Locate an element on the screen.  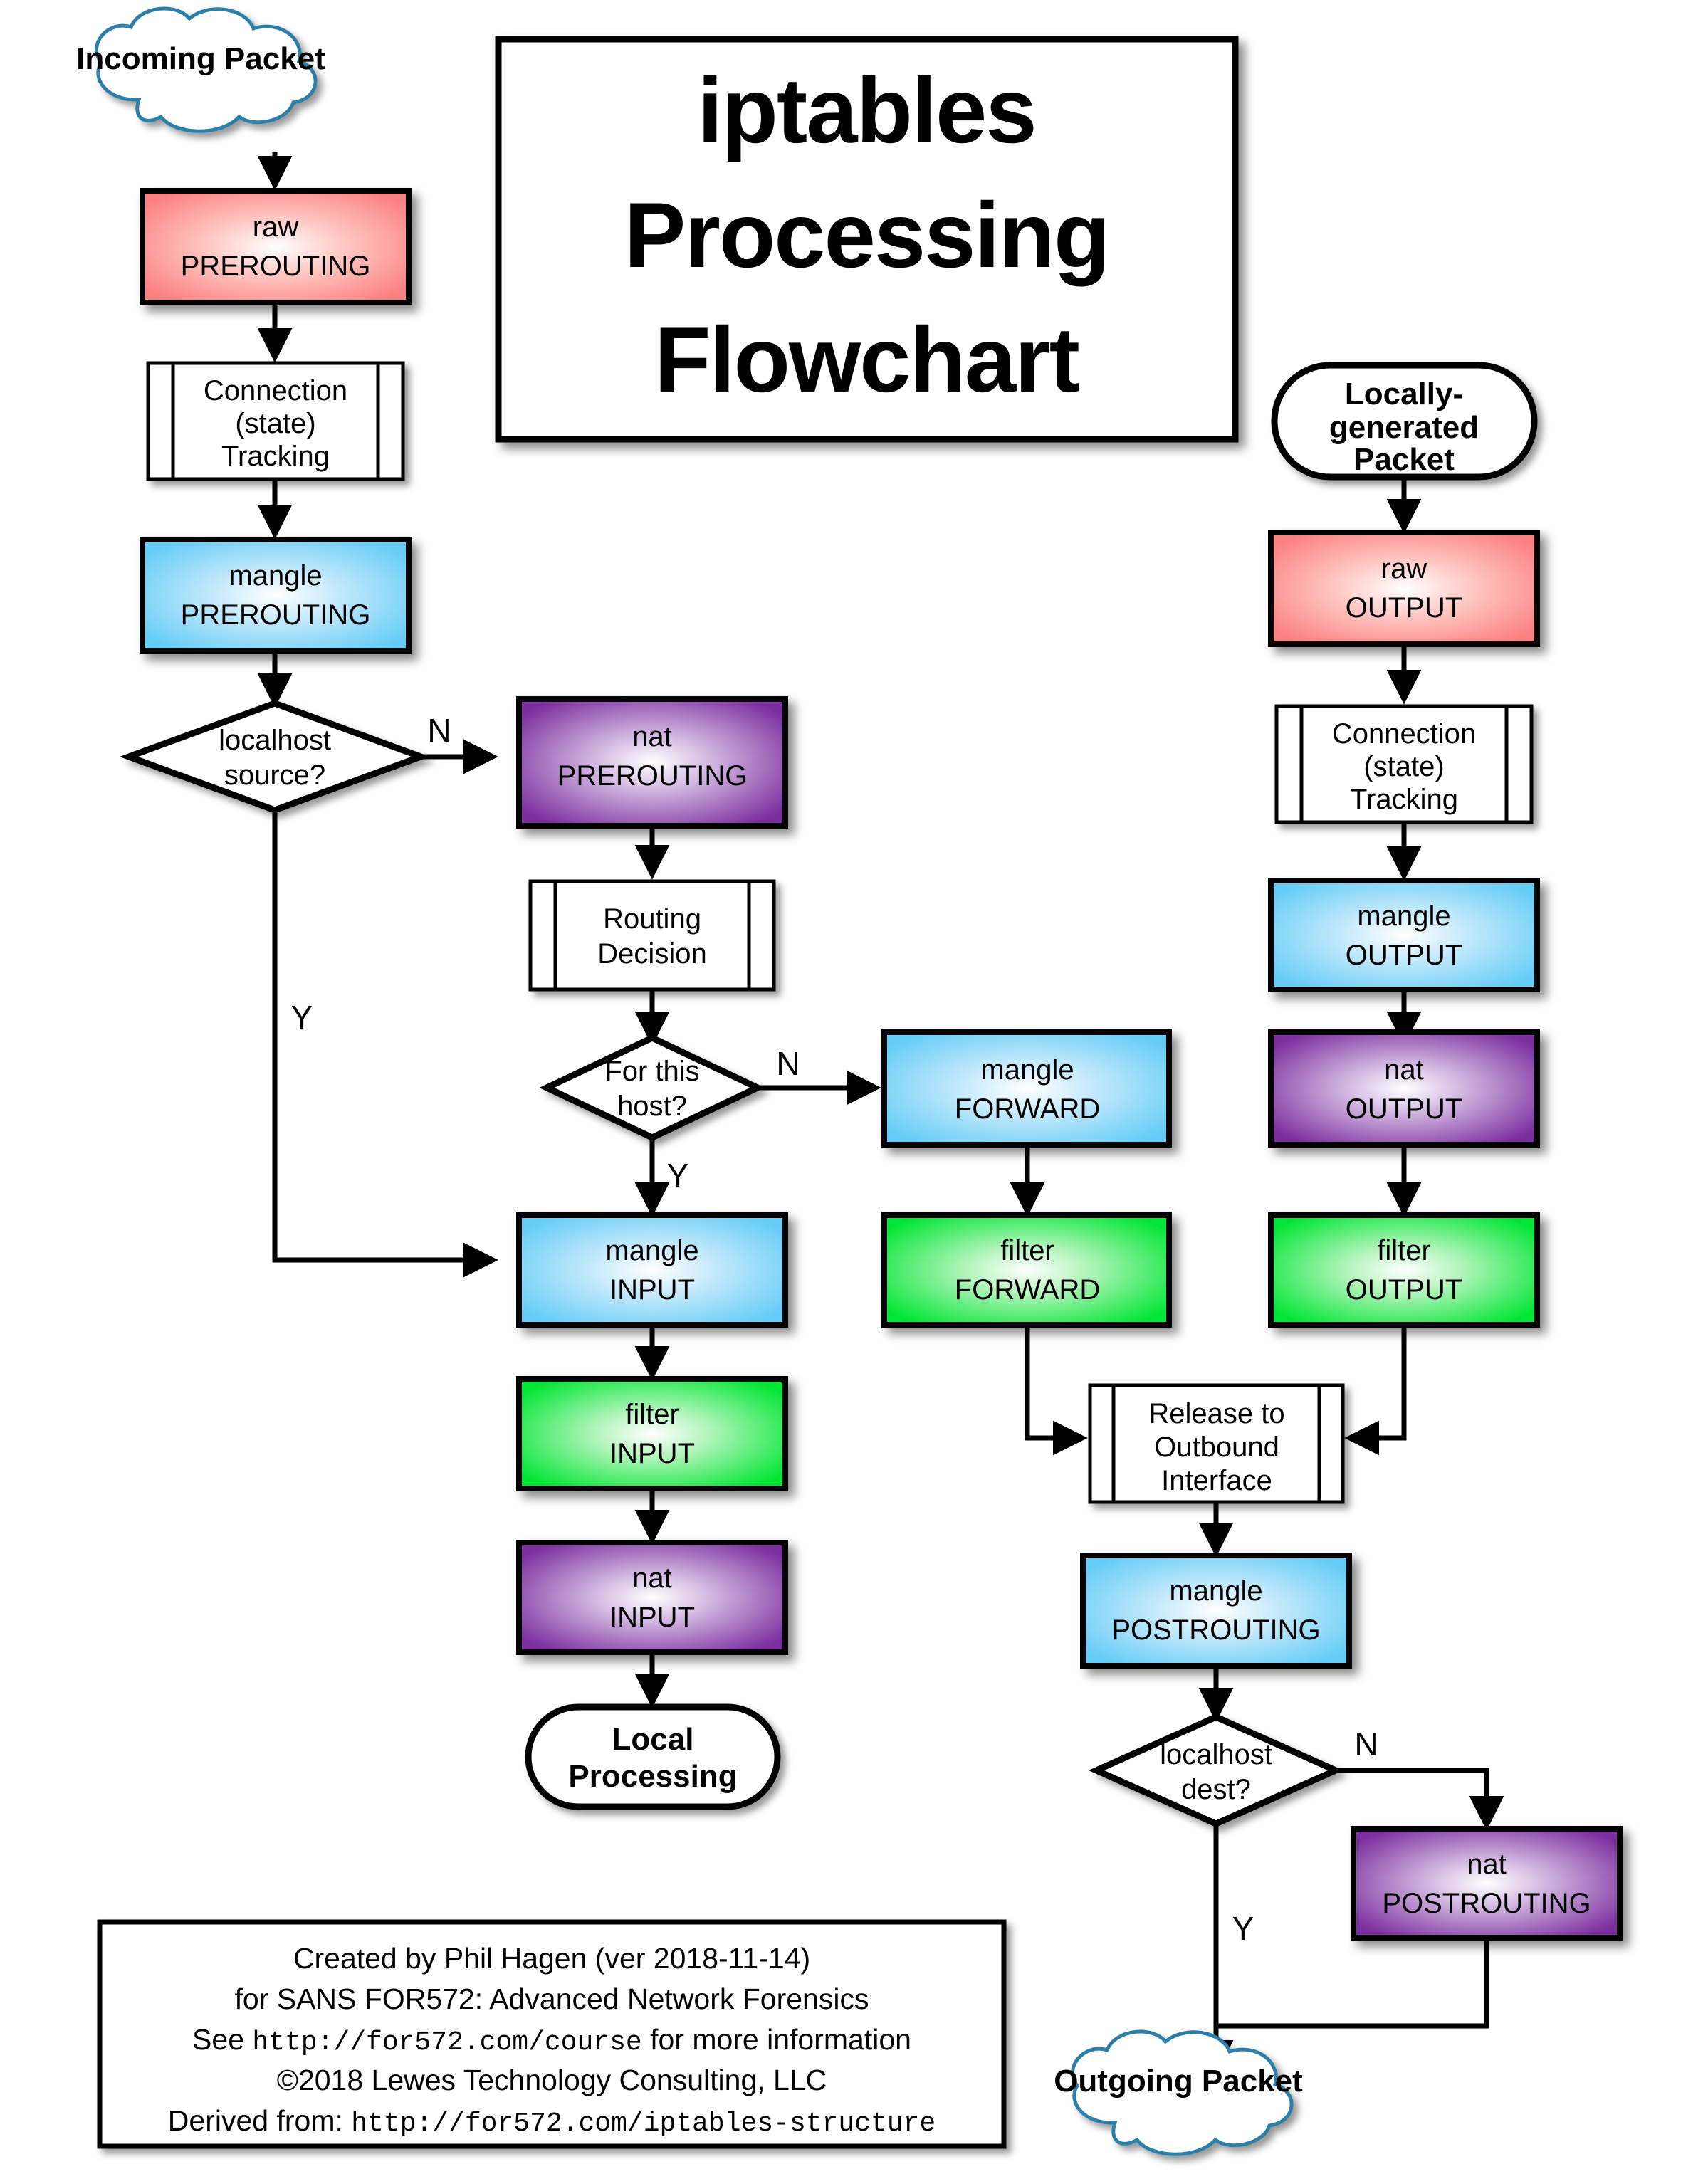
footer-line-4: ©2018 Lewes Technology Consulting, LLC is located at coordinates (552, 2080).